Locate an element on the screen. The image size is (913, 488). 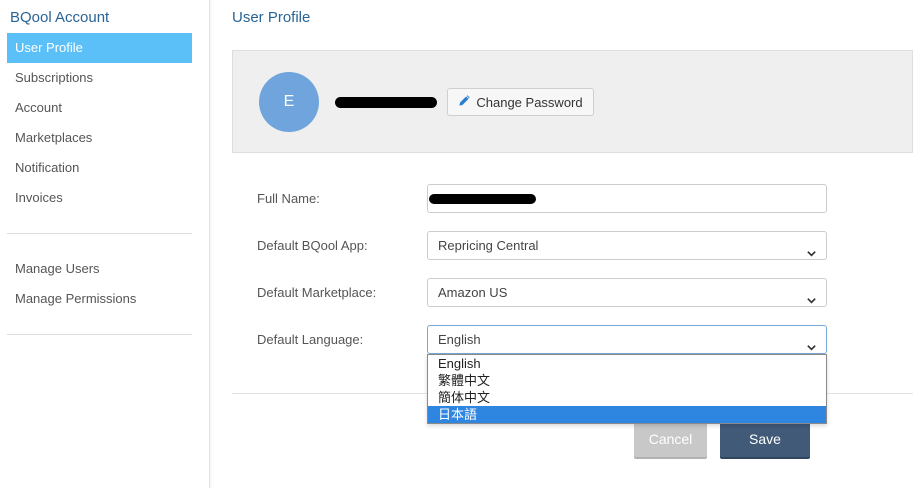
default-app-label: Default BQool App: is located at coordinates (312, 245).